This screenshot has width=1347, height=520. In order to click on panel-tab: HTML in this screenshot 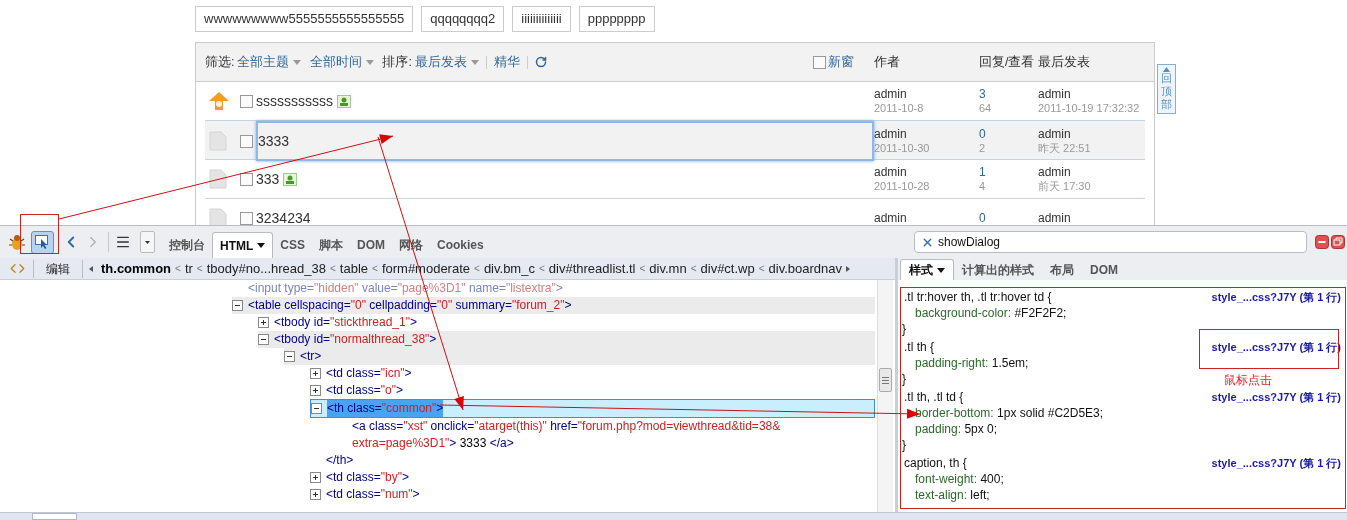, I will do `click(243, 245)`.